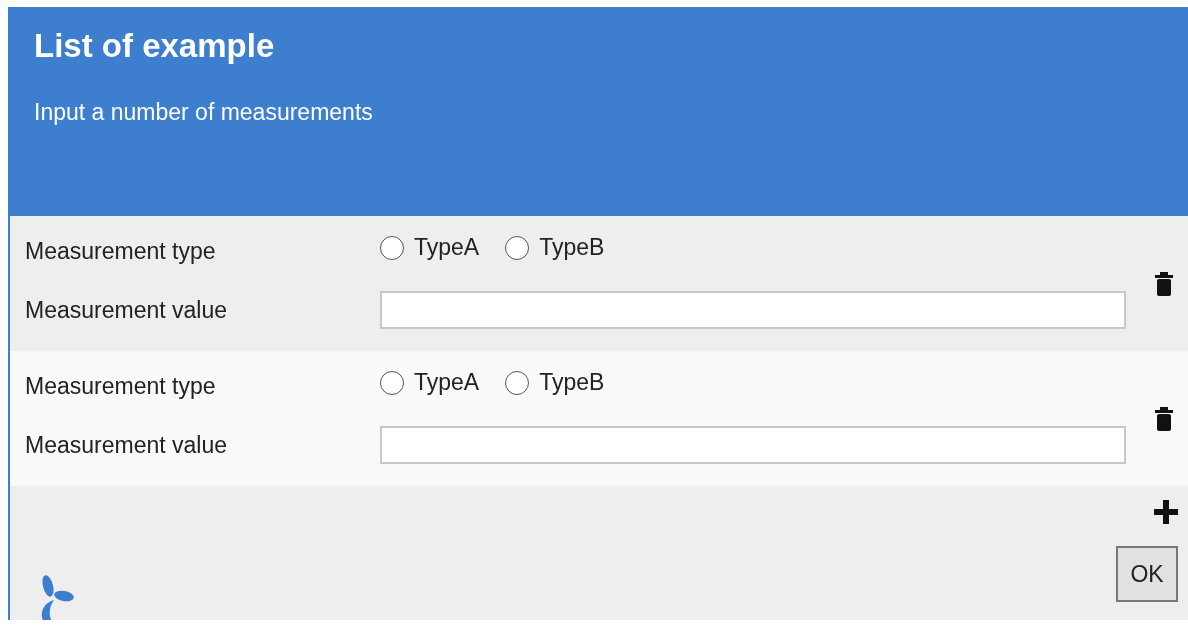 The image size is (1188, 627). I want to click on plus-icon, so click(1166, 512).